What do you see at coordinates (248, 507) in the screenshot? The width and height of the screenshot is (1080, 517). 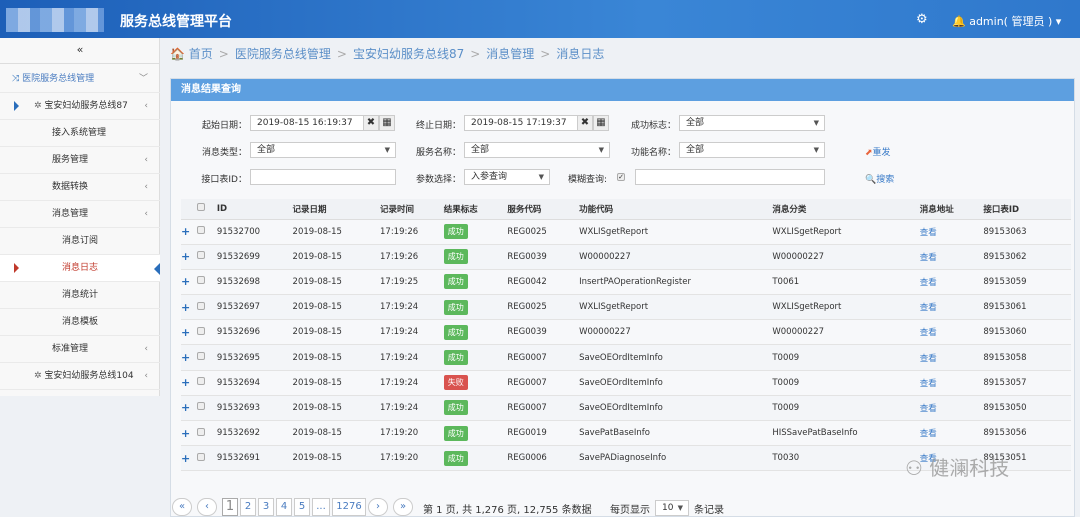 I see `page-button: 2` at bounding box center [248, 507].